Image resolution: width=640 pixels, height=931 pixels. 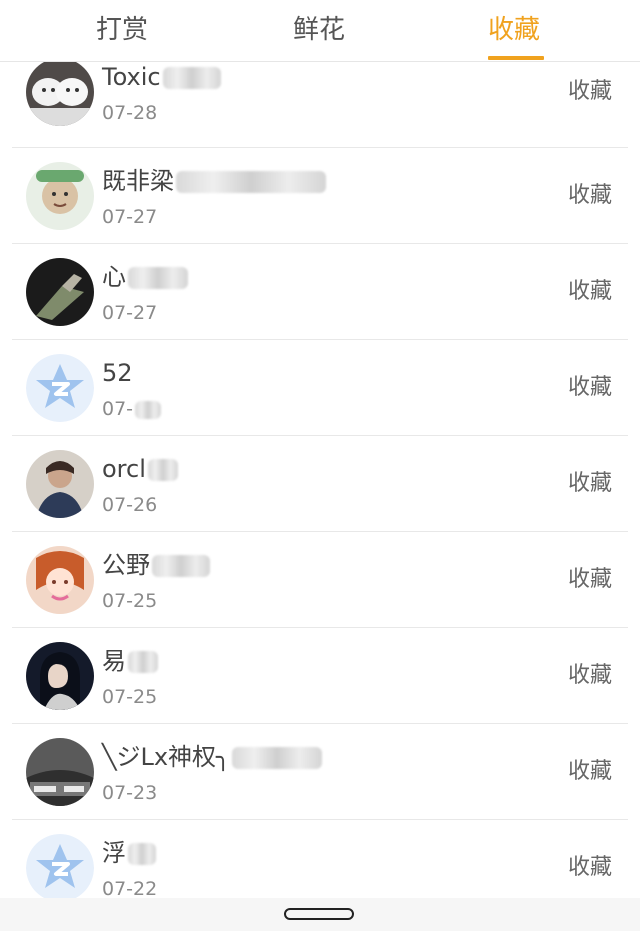 What do you see at coordinates (320, 580) in the screenshot?
I see `list-item: 公野 07-25 收藏` at bounding box center [320, 580].